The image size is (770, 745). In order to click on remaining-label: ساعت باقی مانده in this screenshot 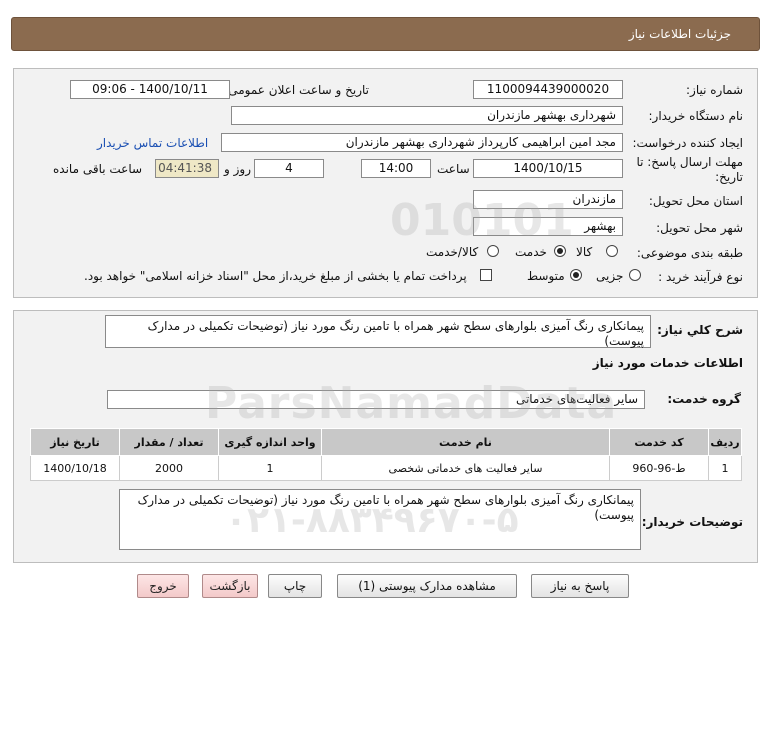, I will do `click(98, 169)`.